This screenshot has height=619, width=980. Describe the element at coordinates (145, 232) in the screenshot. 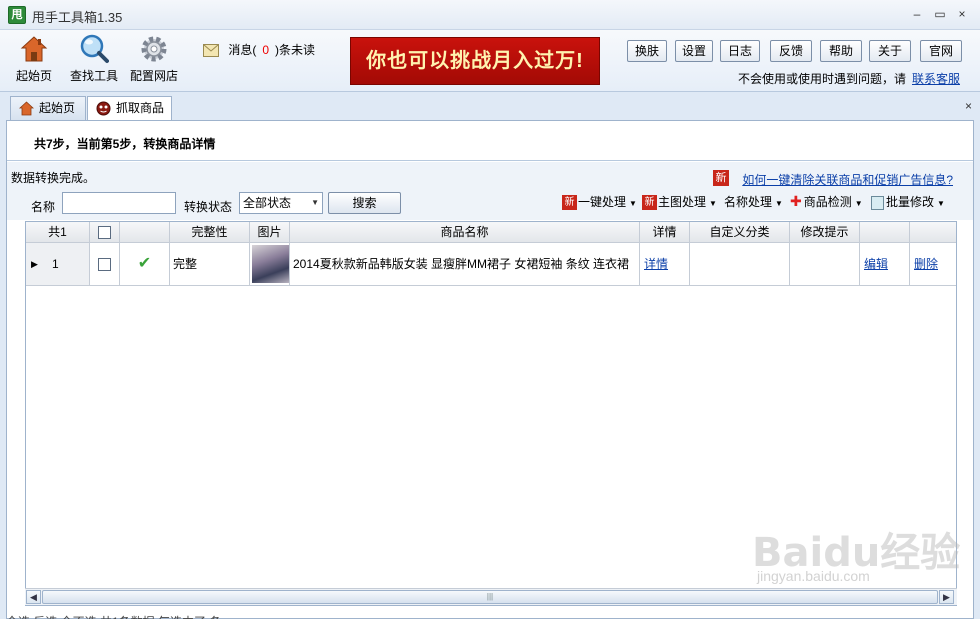

I see `column-header-status` at that location.